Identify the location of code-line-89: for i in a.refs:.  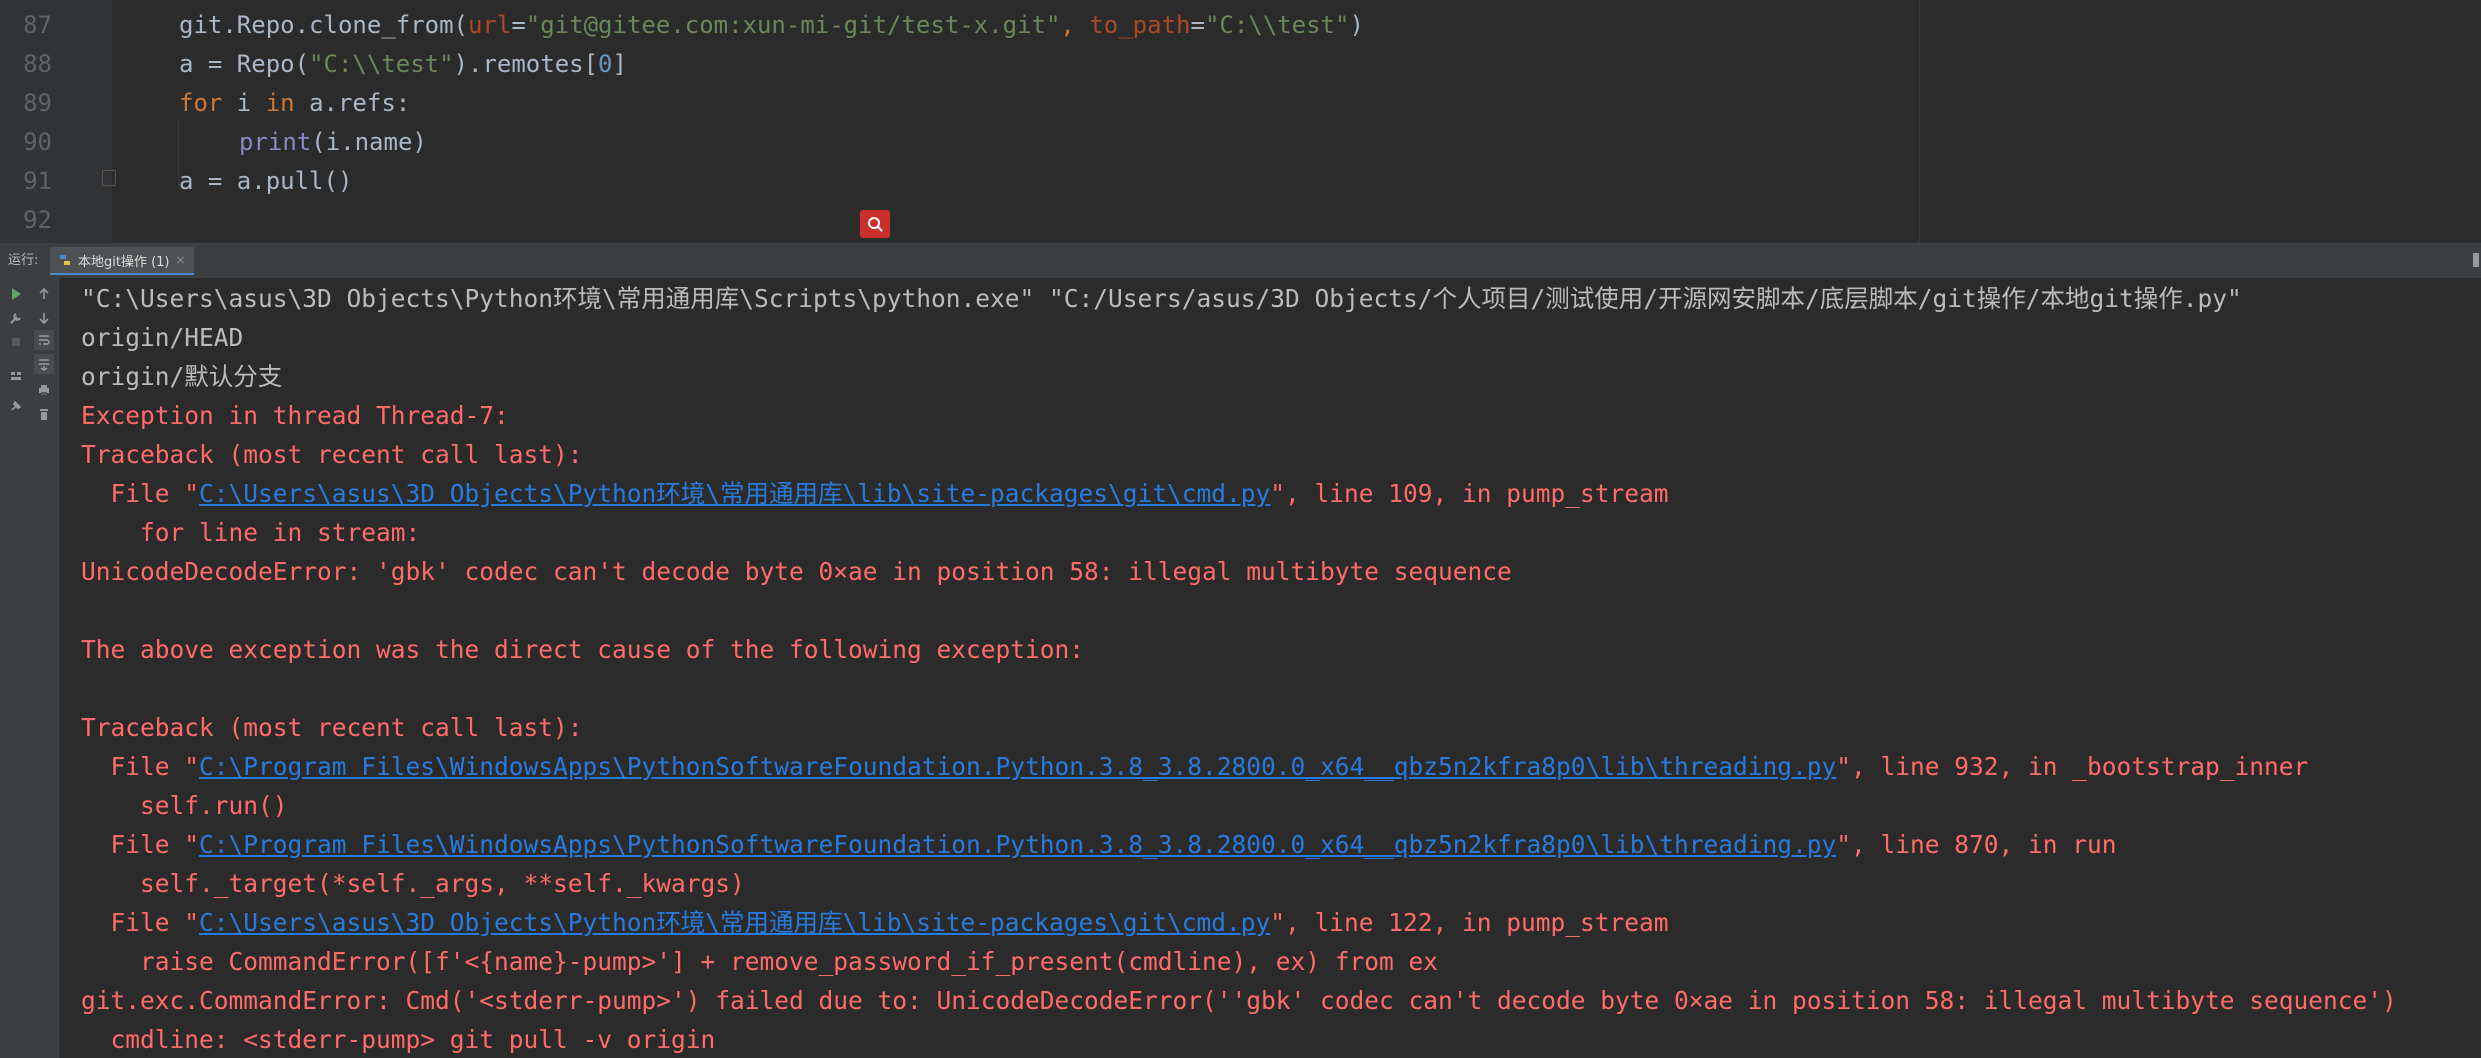
(294, 103).